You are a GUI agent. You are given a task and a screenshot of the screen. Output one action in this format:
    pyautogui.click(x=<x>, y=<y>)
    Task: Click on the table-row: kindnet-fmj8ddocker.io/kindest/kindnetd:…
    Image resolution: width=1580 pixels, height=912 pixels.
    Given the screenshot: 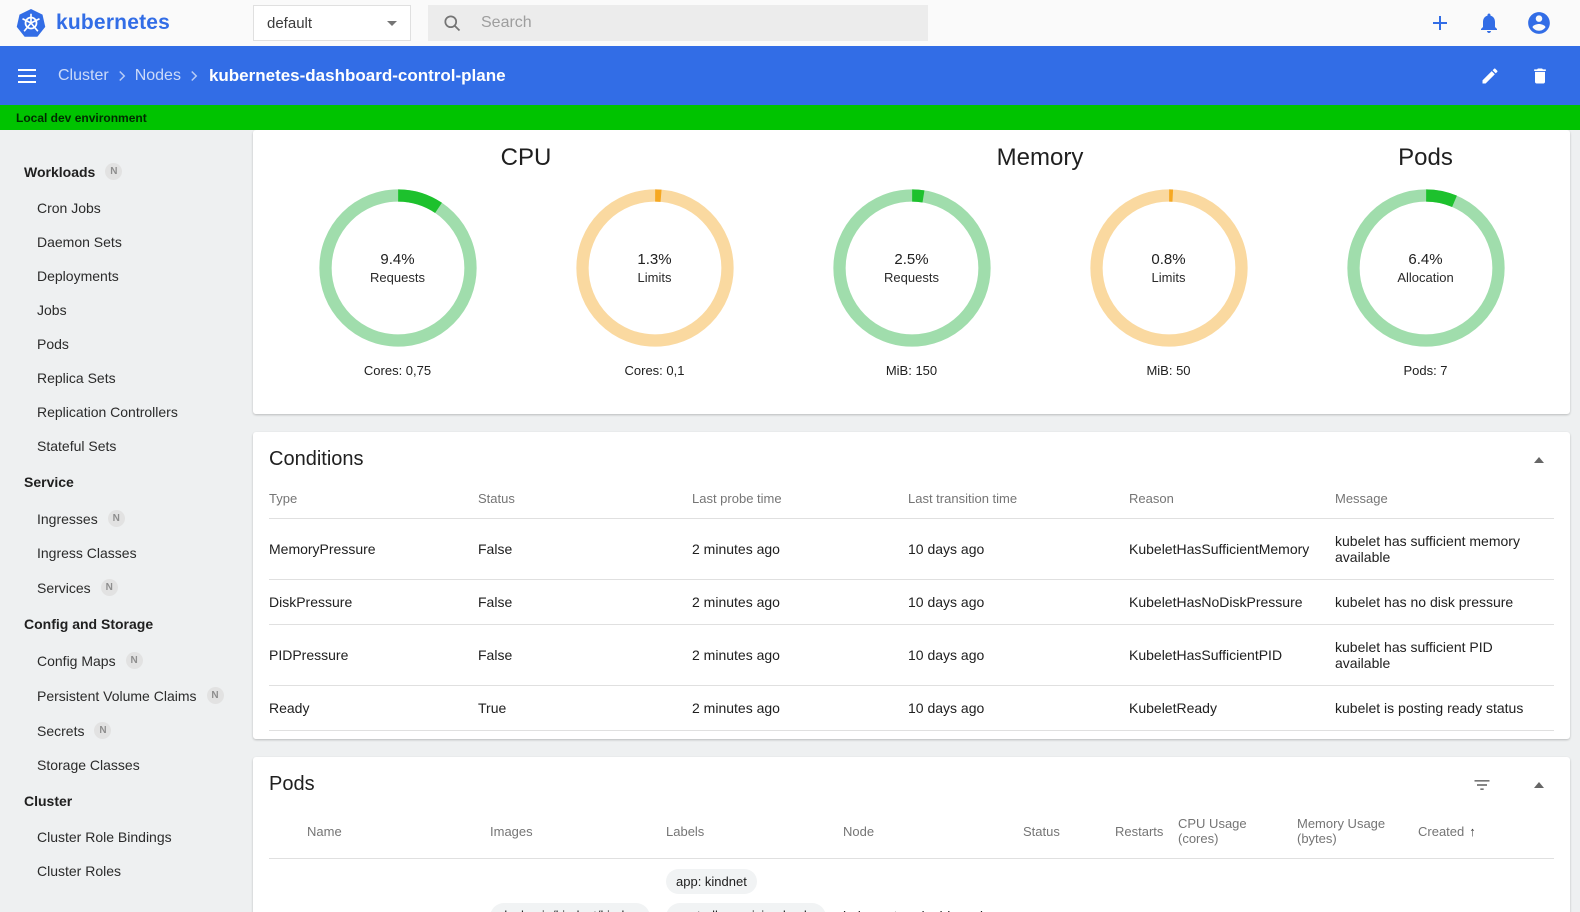 What is the action you would take?
    pyautogui.click(x=911, y=885)
    